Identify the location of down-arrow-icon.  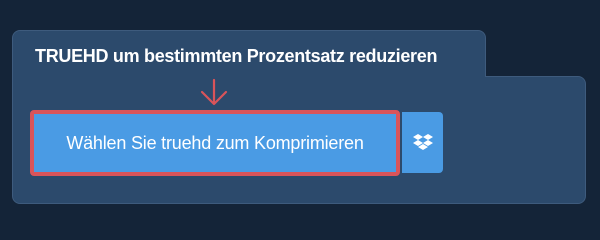
(214, 92).